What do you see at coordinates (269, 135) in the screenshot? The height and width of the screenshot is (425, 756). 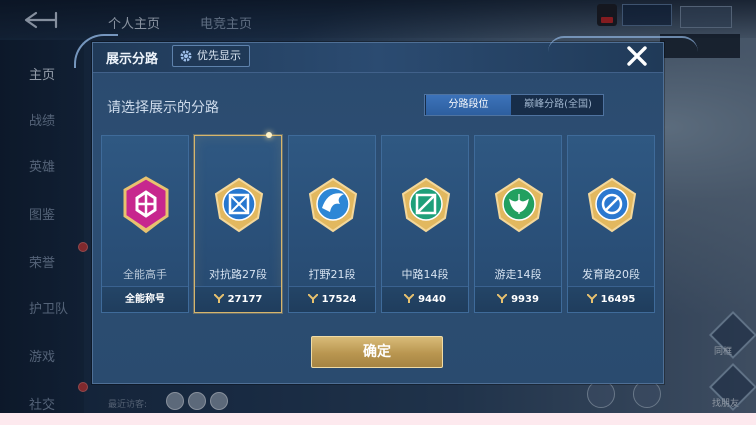 I see `selection-spark` at bounding box center [269, 135].